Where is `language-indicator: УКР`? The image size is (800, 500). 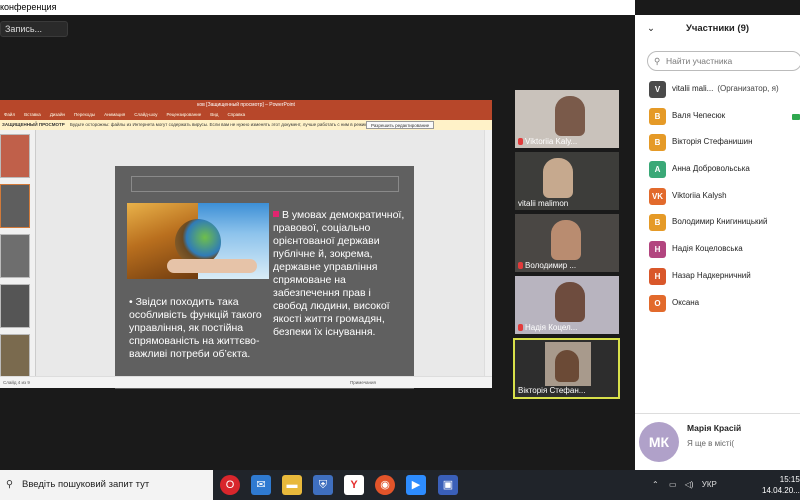
language-indicator: УКР is located at coordinates (709, 484).